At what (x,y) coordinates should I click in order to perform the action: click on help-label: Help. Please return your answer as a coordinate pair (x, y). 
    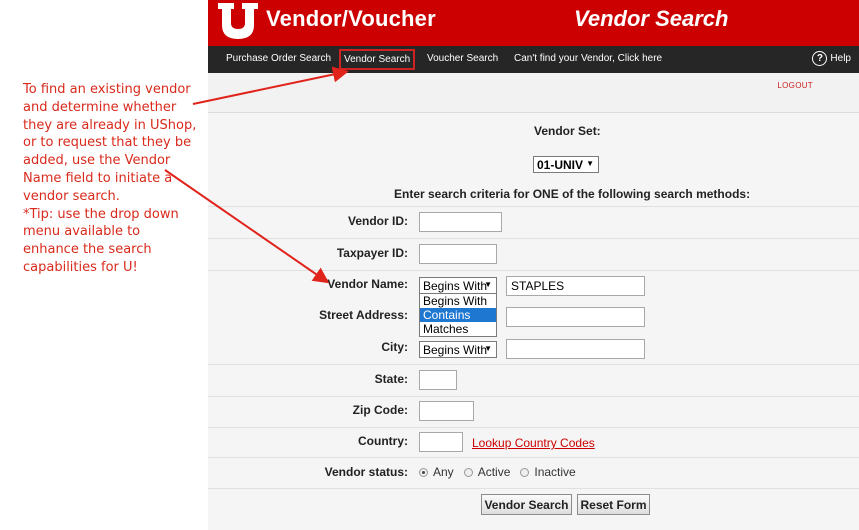
    Looking at the image, I should click on (840, 58).